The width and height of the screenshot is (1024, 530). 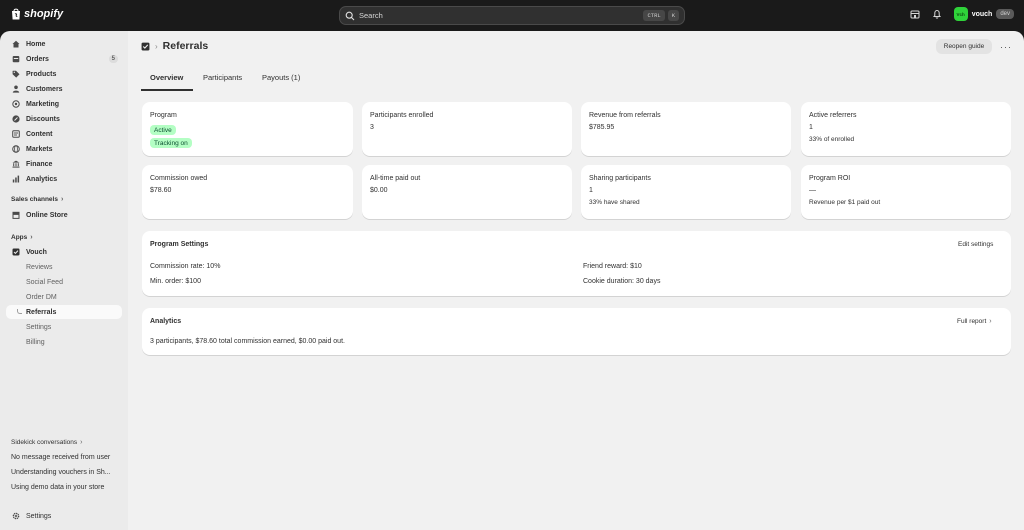 I want to click on program-settings-title: Program Settings, so click(x=179, y=244).